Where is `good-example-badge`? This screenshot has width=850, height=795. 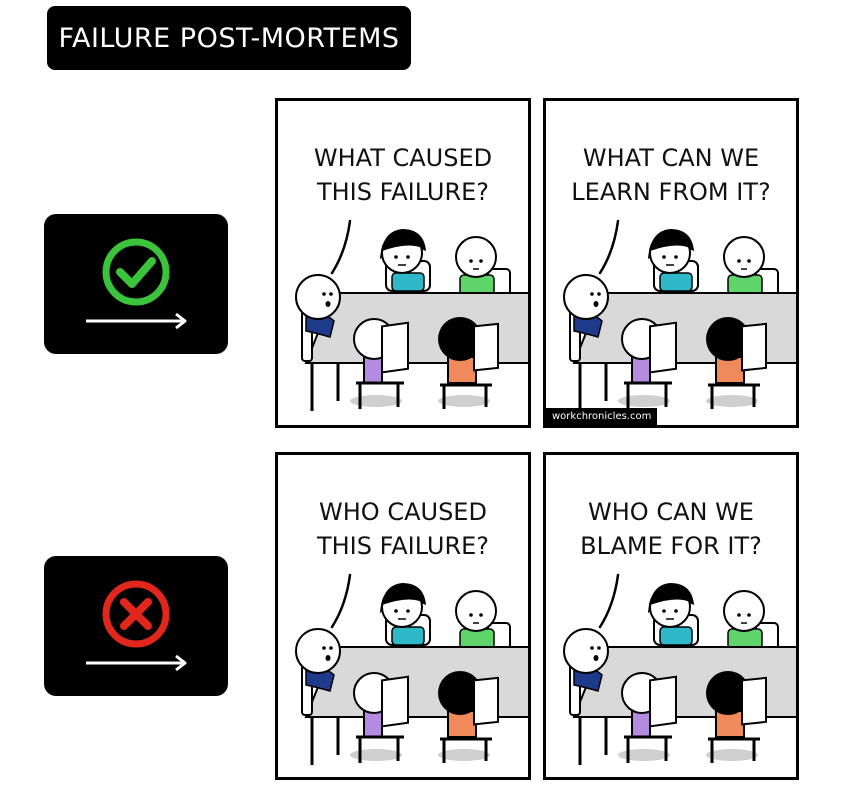
good-example-badge is located at coordinates (136, 284).